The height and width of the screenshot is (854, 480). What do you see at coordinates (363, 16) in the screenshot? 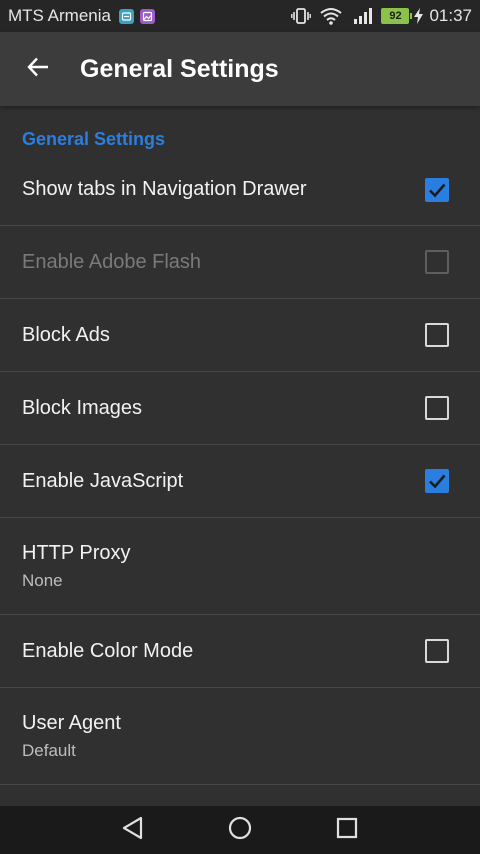
I see `signal-icon` at bounding box center [363, 16].